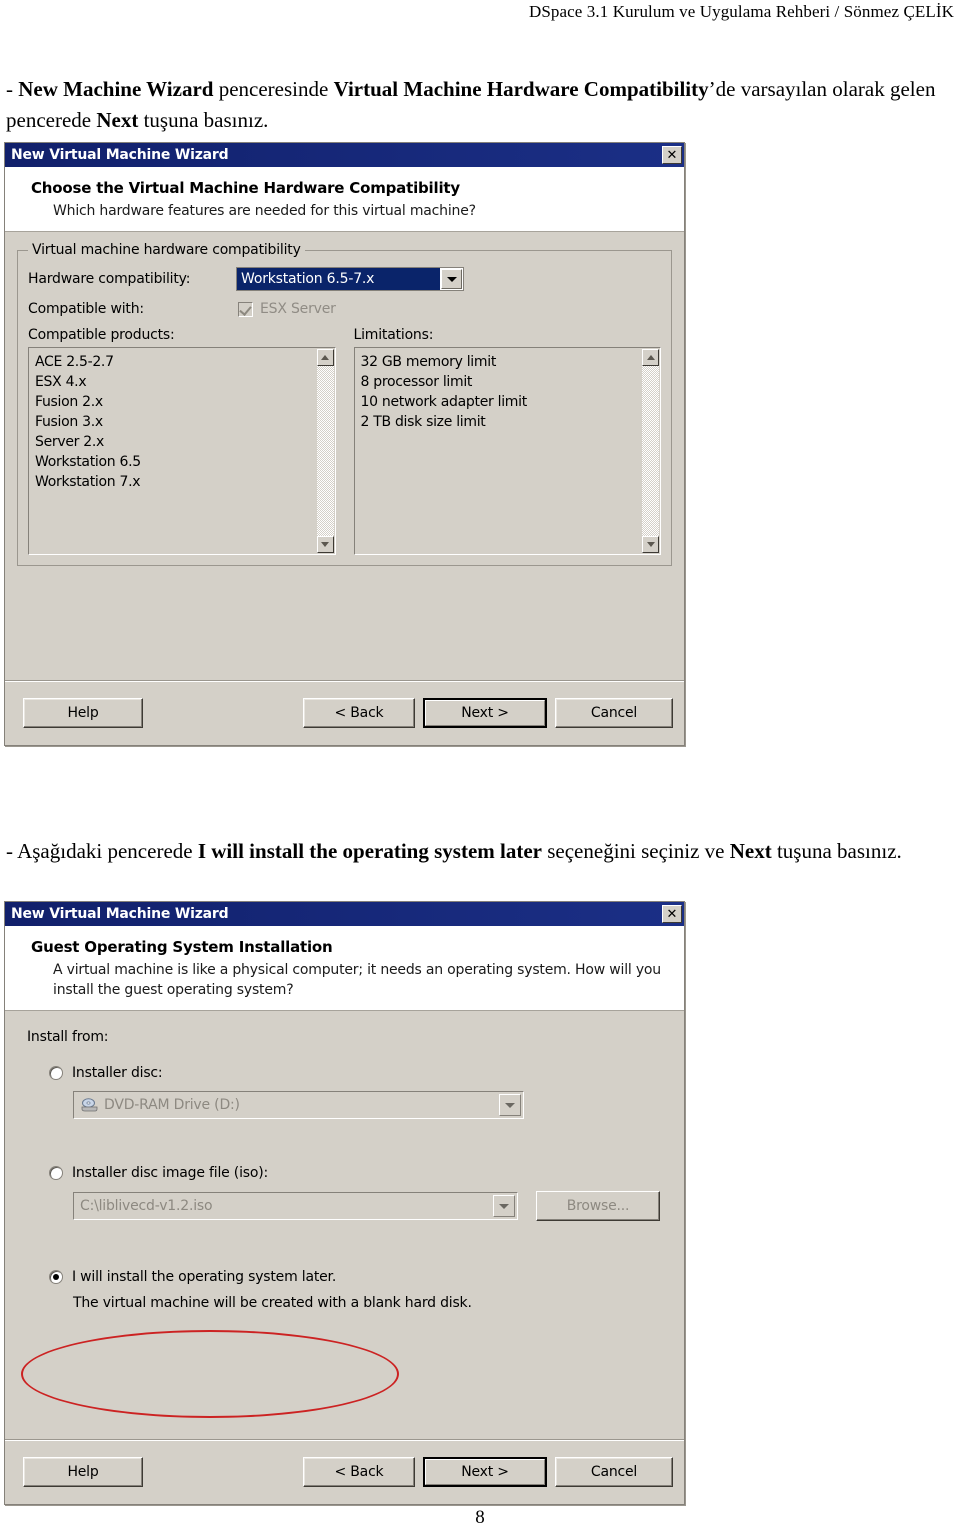  What do you see at coordinates (176, 362) in the screenshot?
I see `list-item: ACE 2.5-2.7` at bounding box center [176, 362].